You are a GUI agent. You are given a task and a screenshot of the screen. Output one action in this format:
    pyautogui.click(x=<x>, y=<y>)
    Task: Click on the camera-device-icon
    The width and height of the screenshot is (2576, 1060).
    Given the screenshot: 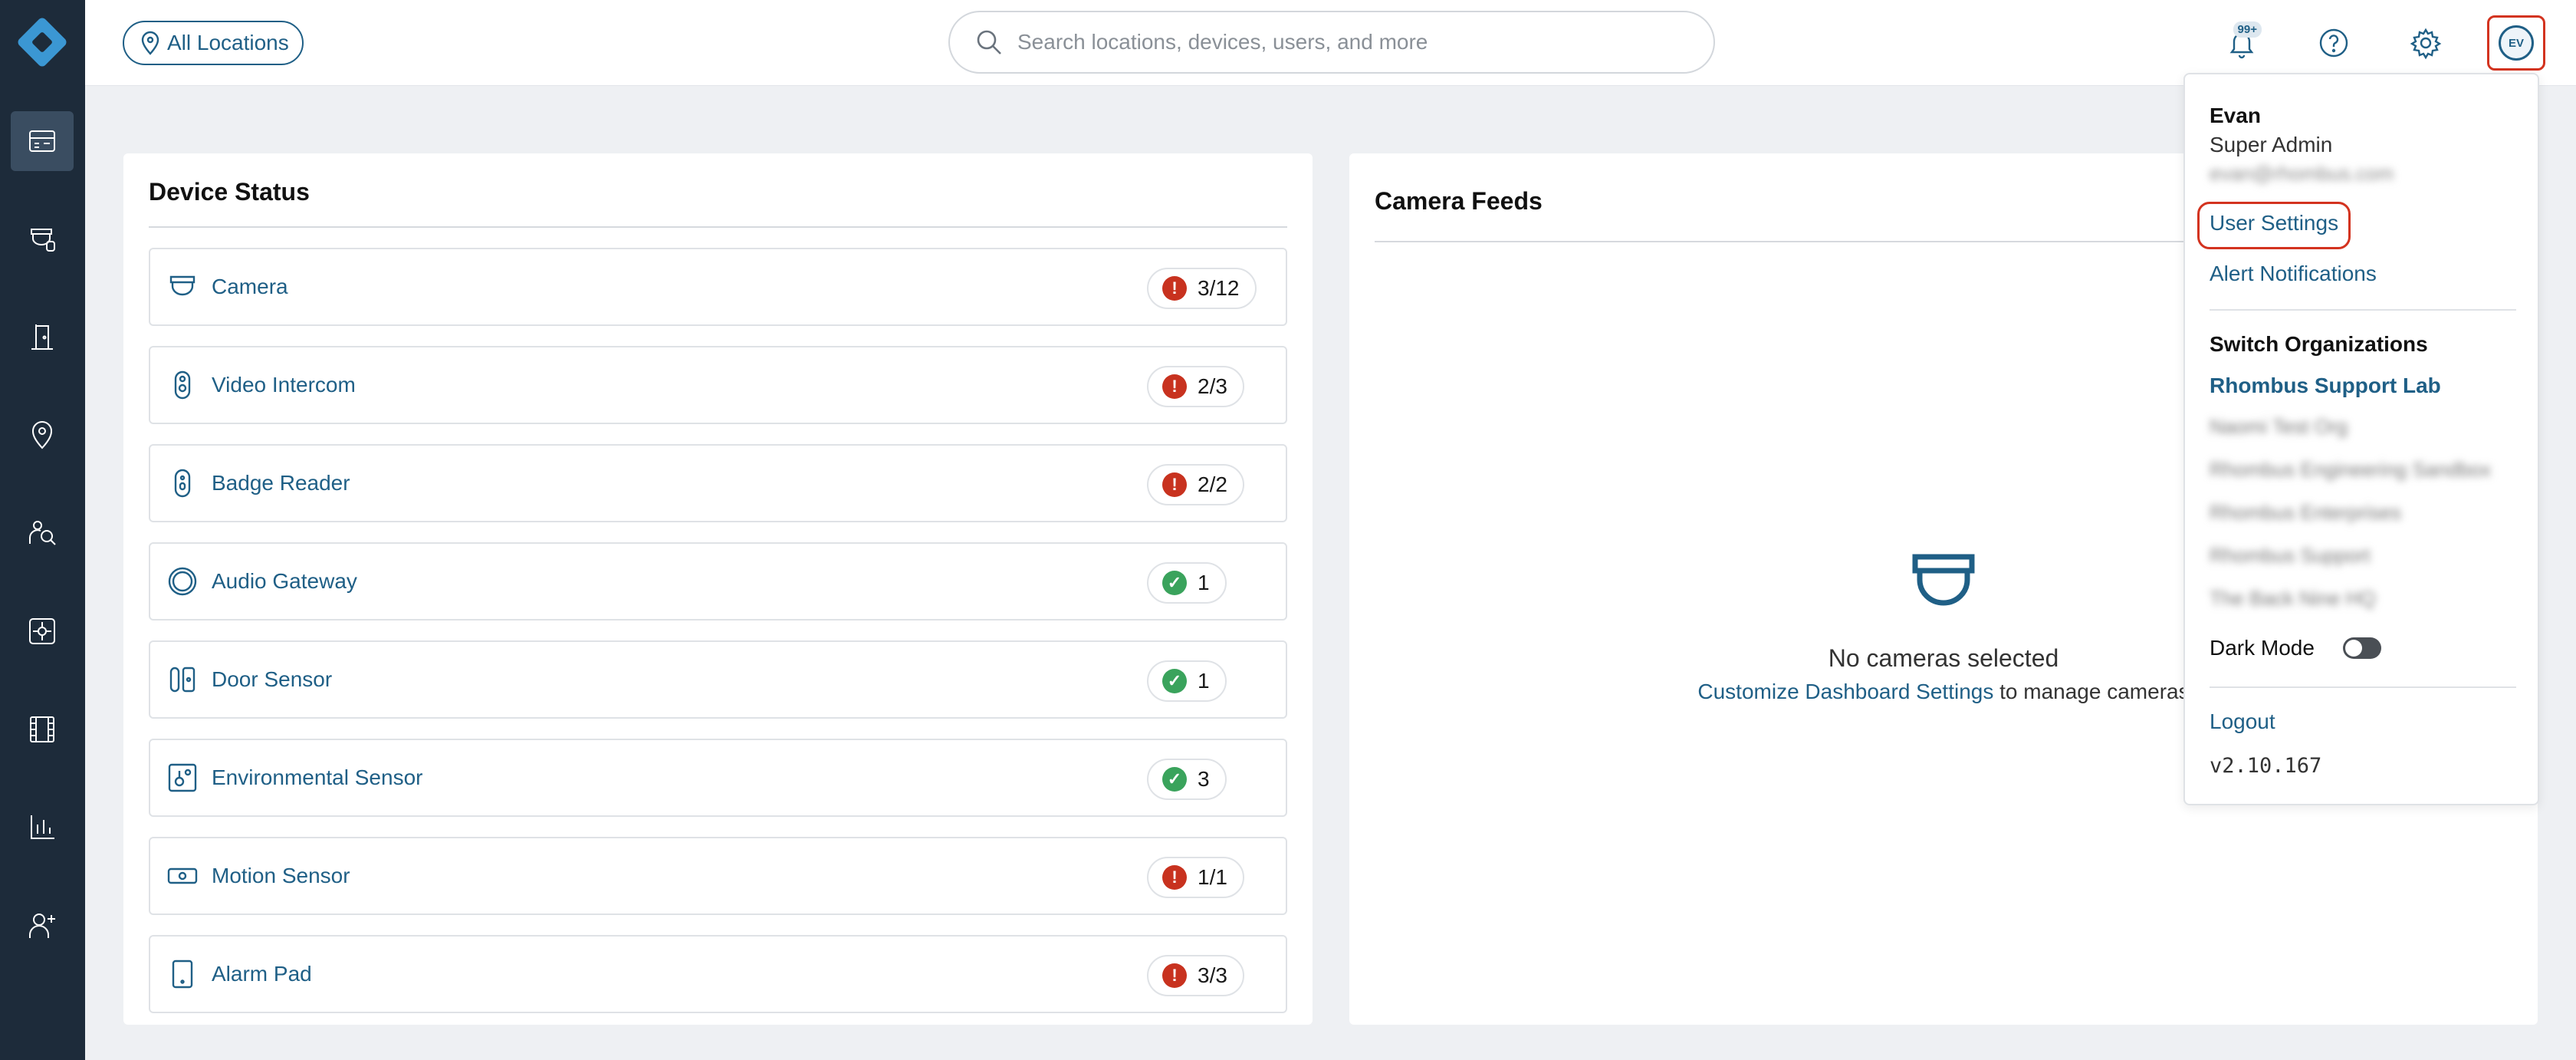 What is the action you would take?
    pyautogui.click(x=43, y=241)
    